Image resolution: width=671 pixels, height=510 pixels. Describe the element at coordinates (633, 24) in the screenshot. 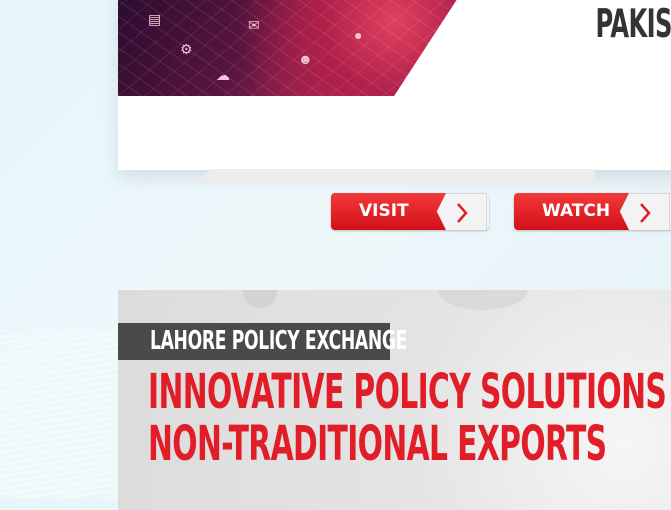

I see `headline-line-1: PAKIST` at that location.